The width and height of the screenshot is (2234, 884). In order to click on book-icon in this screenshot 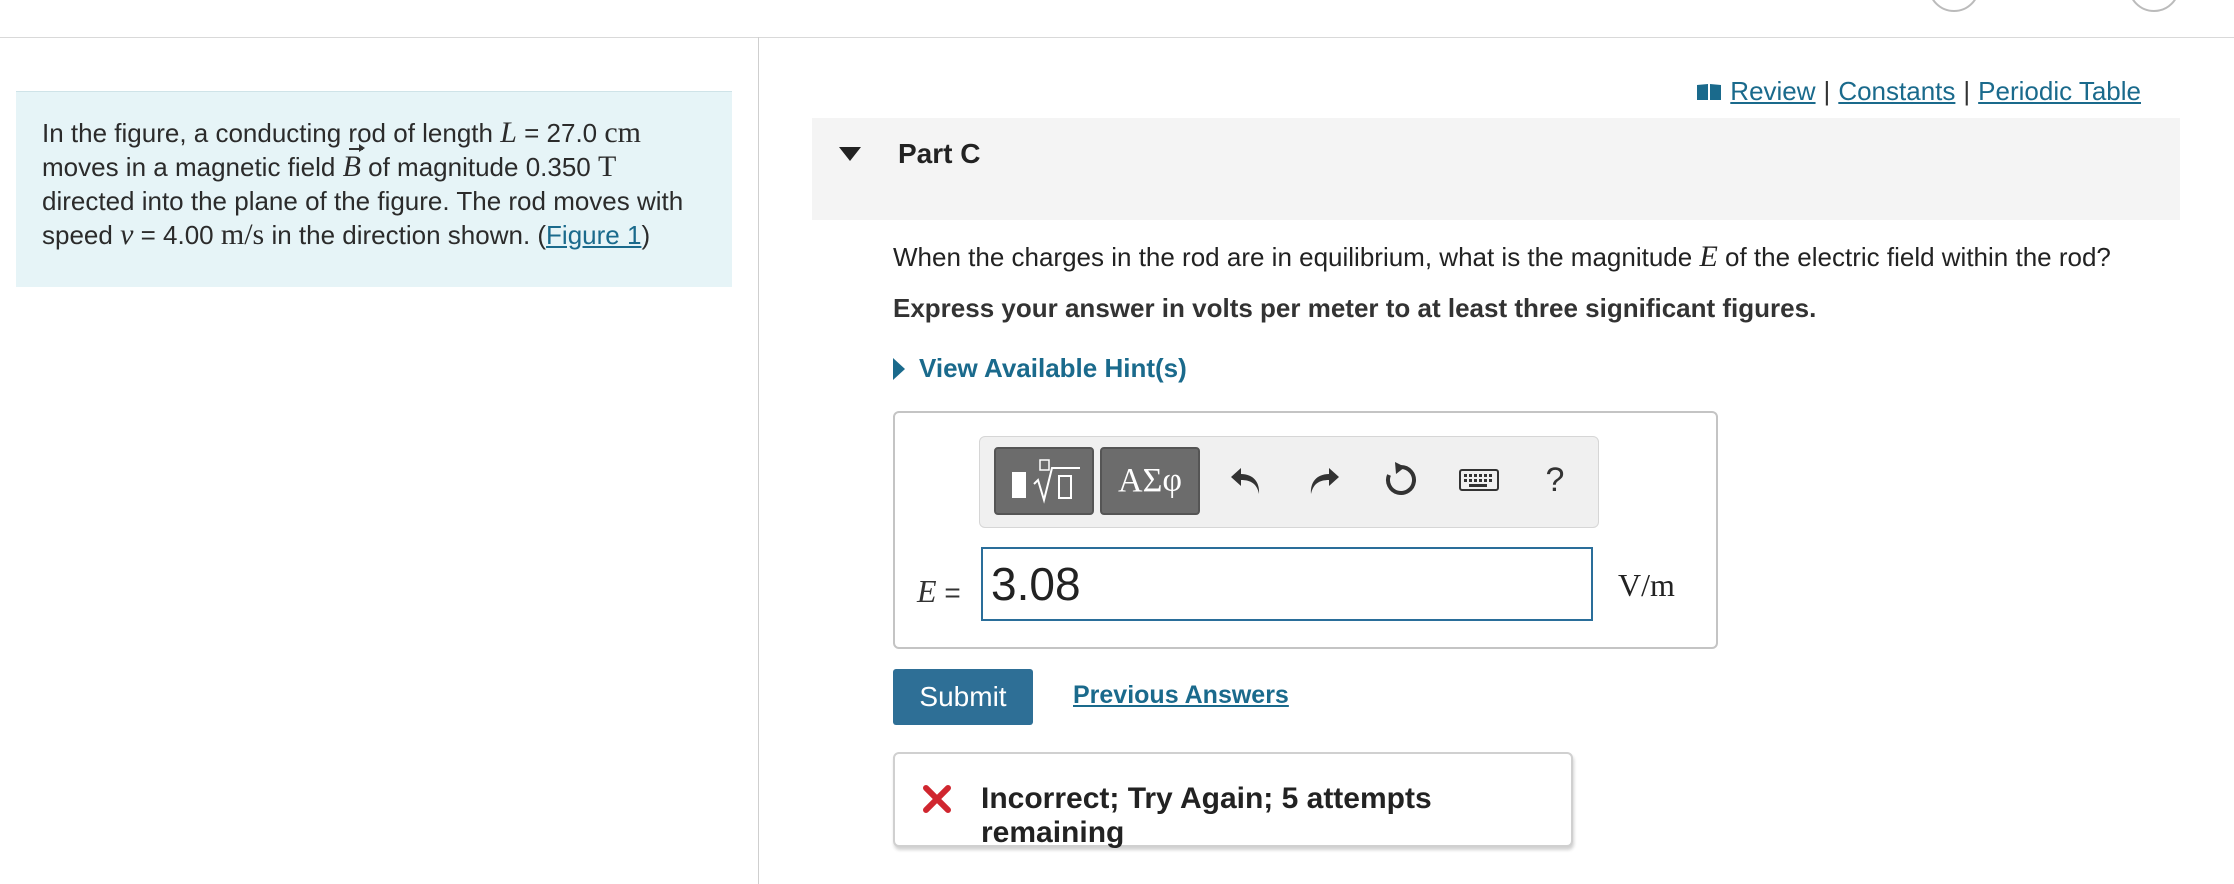, I will do `click(1709, 91)`.